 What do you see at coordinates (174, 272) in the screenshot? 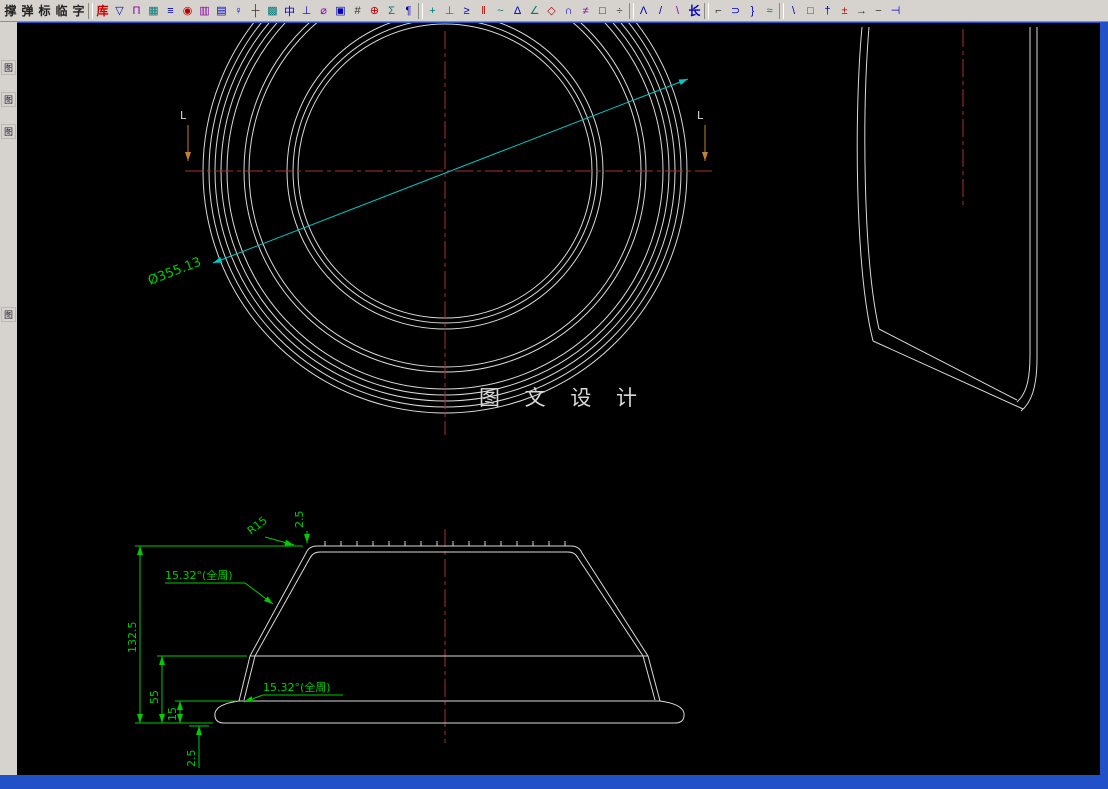
I see `diameter-label: Ø355.13` at bounding box center [174, 272].